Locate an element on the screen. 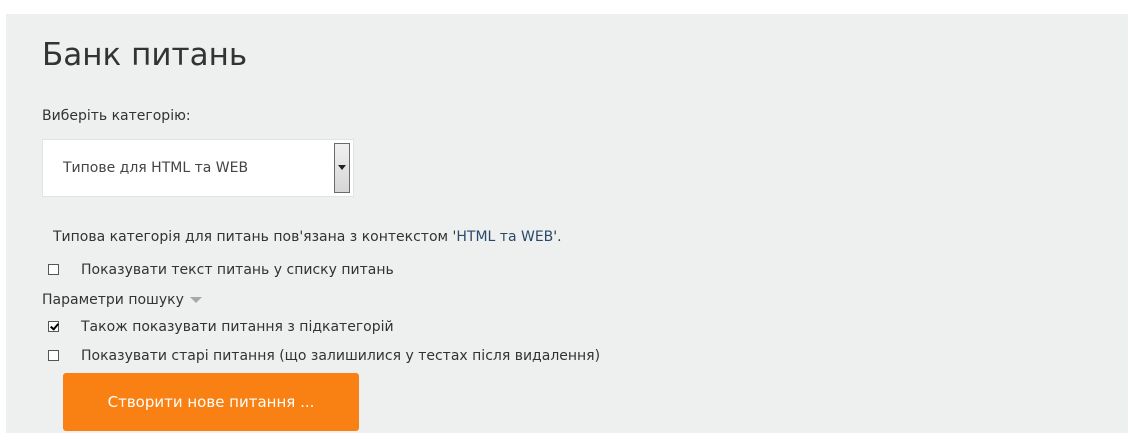 The height and width of the screenshot is (433, 1128). category-info-suffix: '. is located at coordinates (557, 237).